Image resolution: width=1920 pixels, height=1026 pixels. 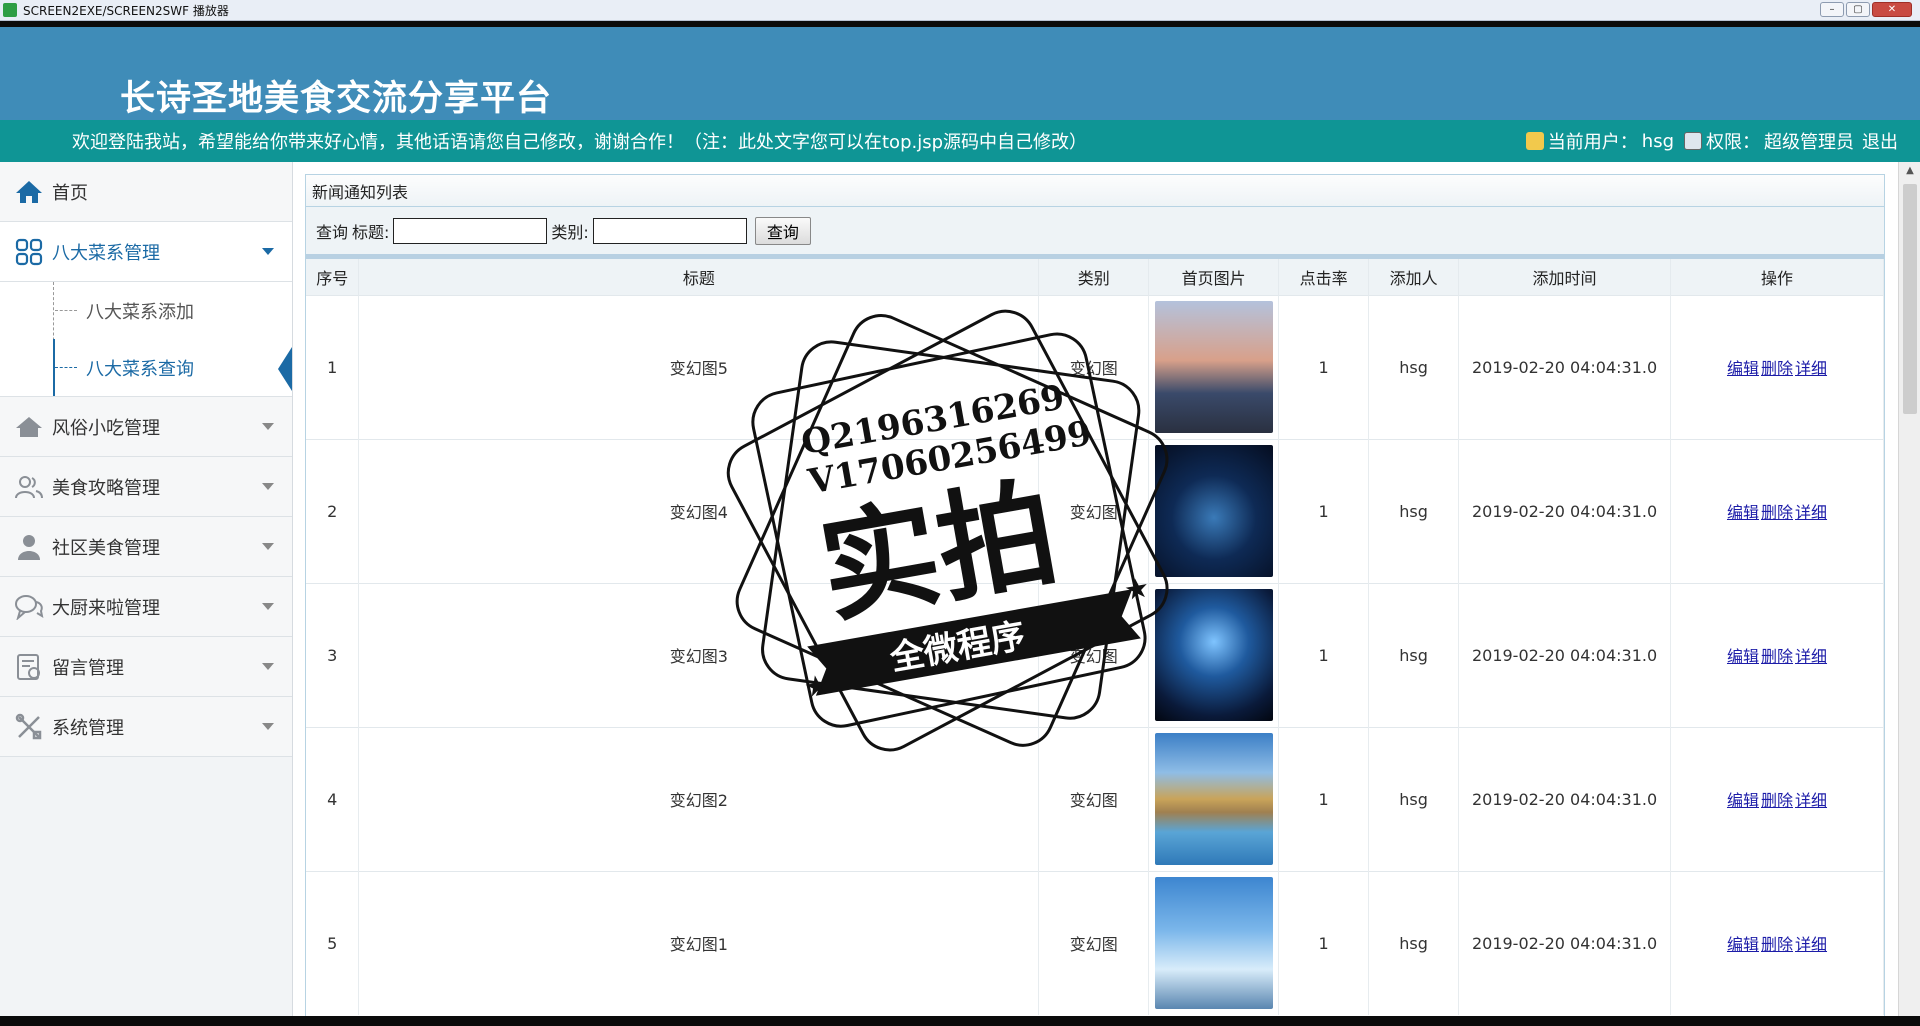 I want to click on sidebar-item-system: 系统管理, so click(x=146, y=727).